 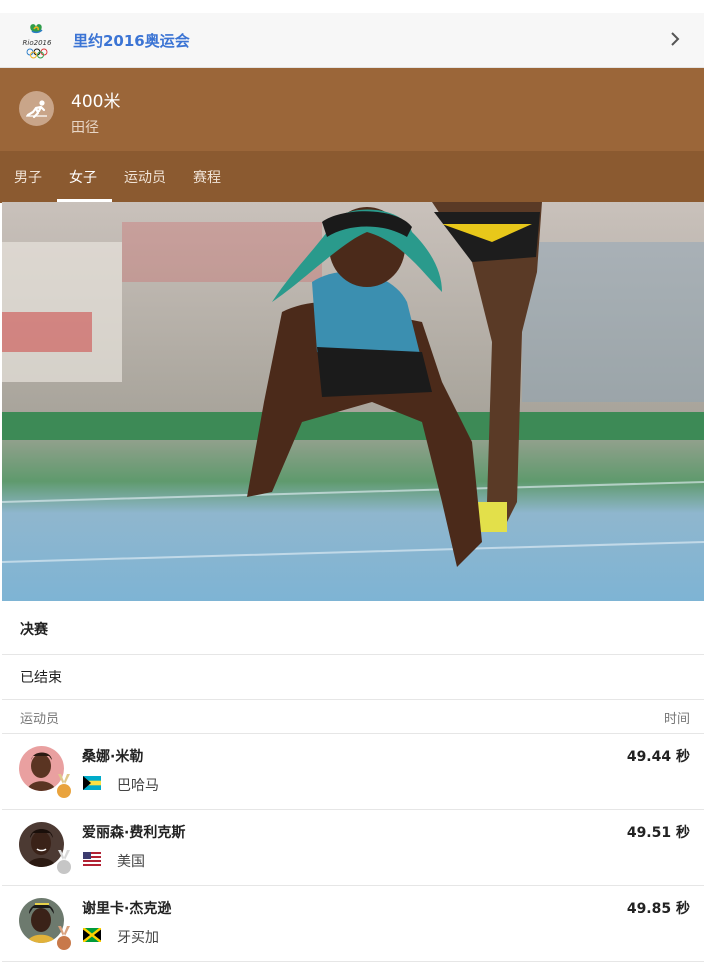 What do you see at coordinates (113, 757) in the screenshot?
I see `athlete-name: 桑娜·米勒` at bounding box center [113, 757].